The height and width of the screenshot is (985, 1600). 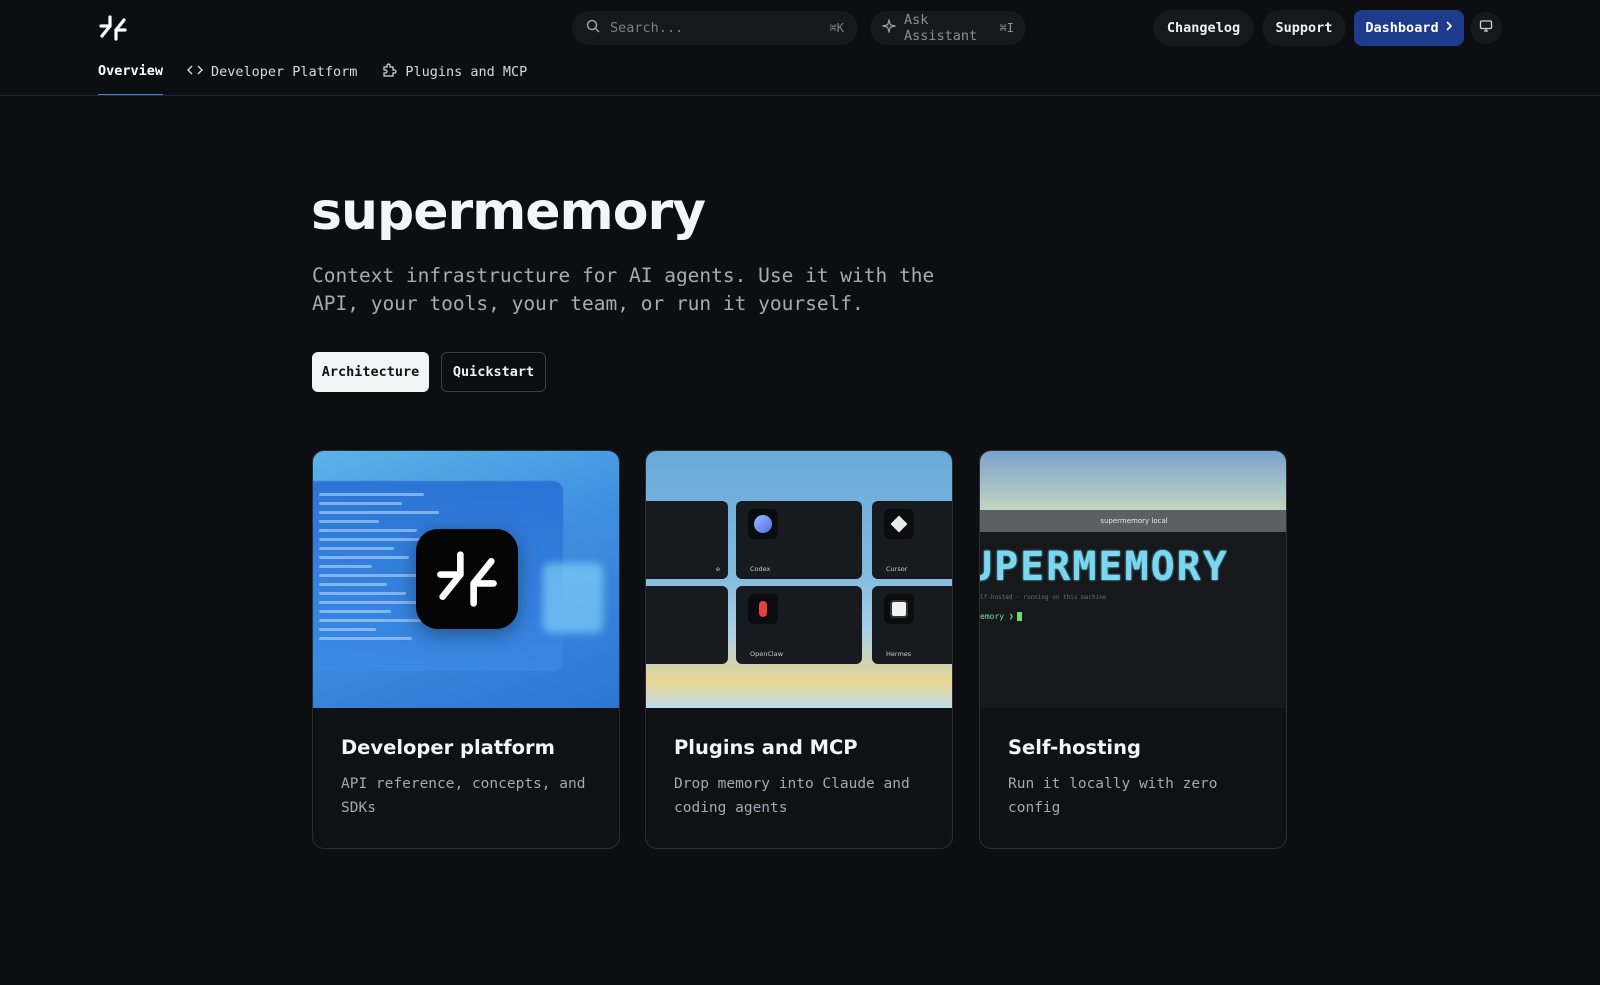 I want to click on terminal-cursor, so click(x=1019, y=616).